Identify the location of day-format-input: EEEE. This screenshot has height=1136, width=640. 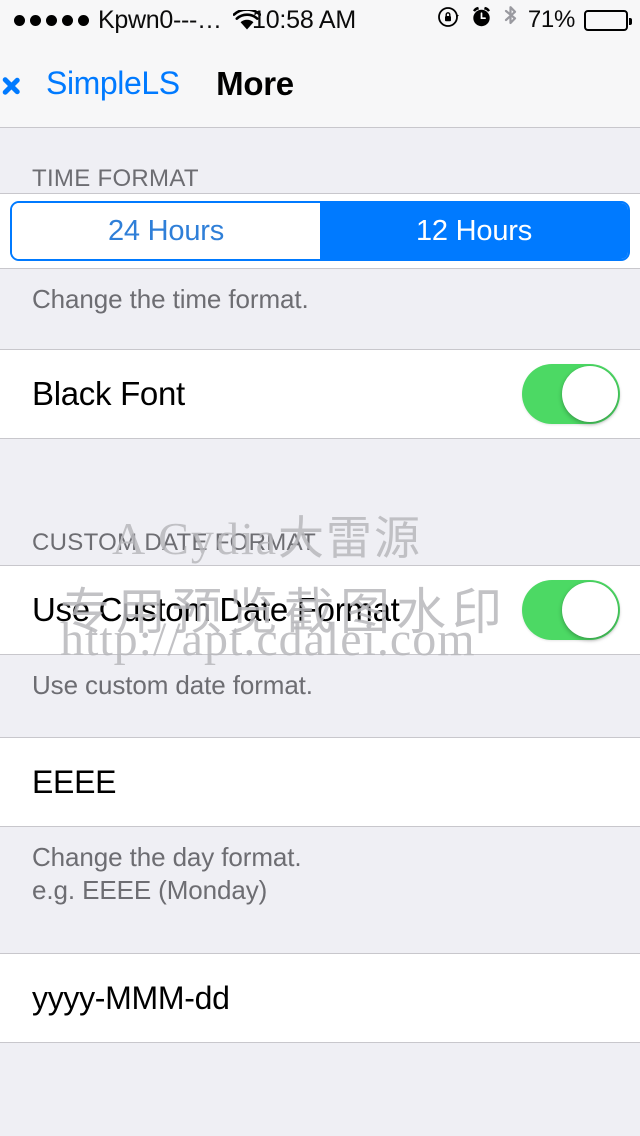
(326, 782).